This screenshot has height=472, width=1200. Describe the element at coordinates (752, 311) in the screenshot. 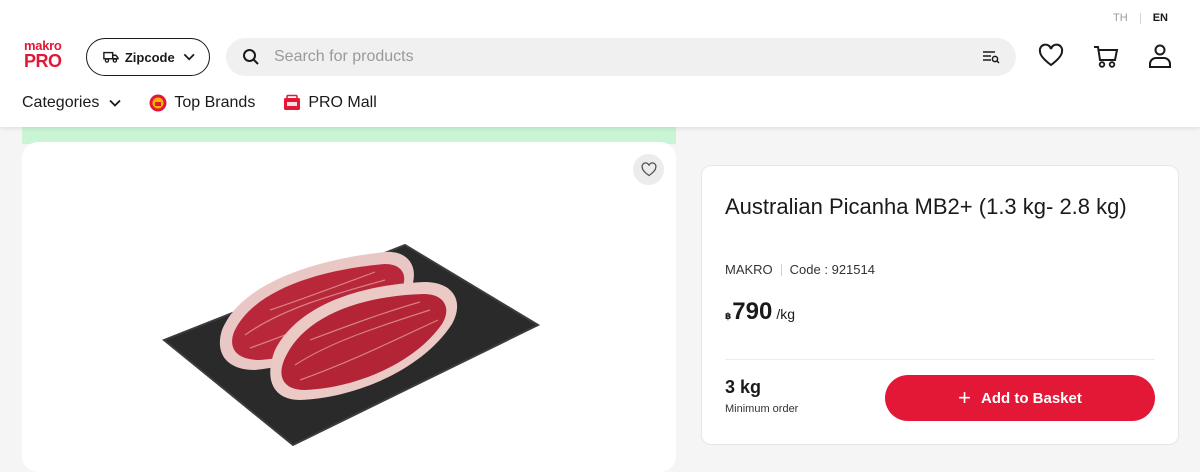

I see `price-amount: 790` at that location.